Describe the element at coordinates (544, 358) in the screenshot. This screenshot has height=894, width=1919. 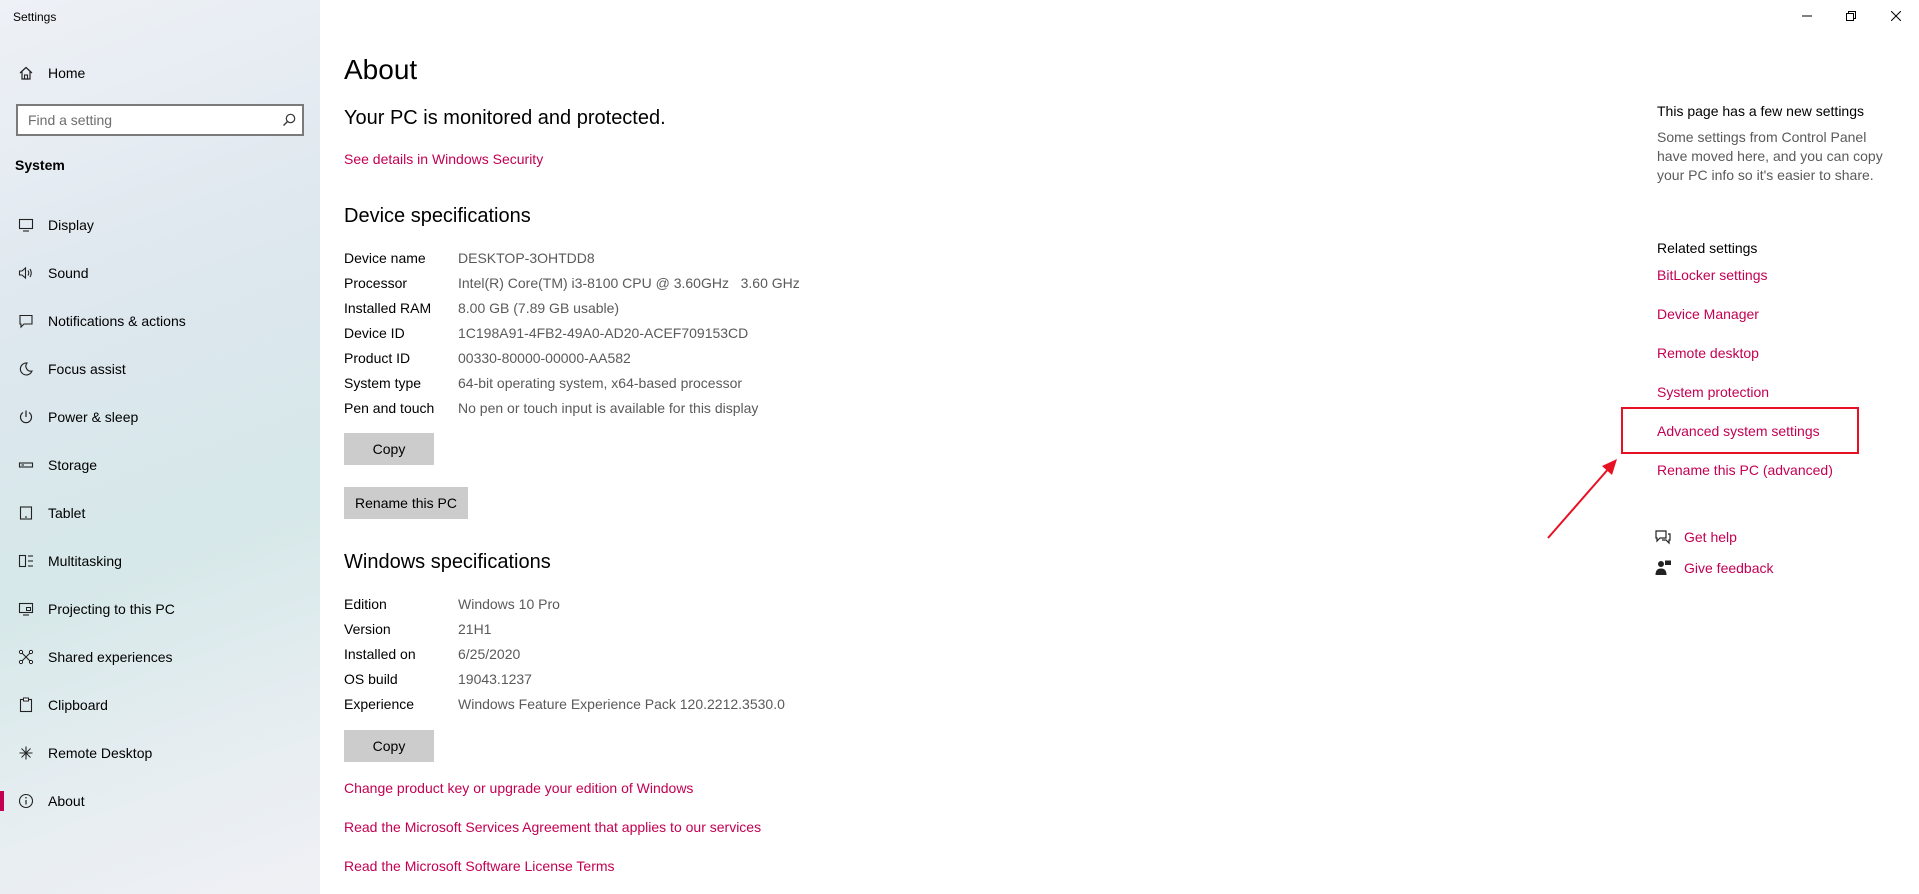
I see `spec-value: 00330-80000-00000-AA582` at that location.